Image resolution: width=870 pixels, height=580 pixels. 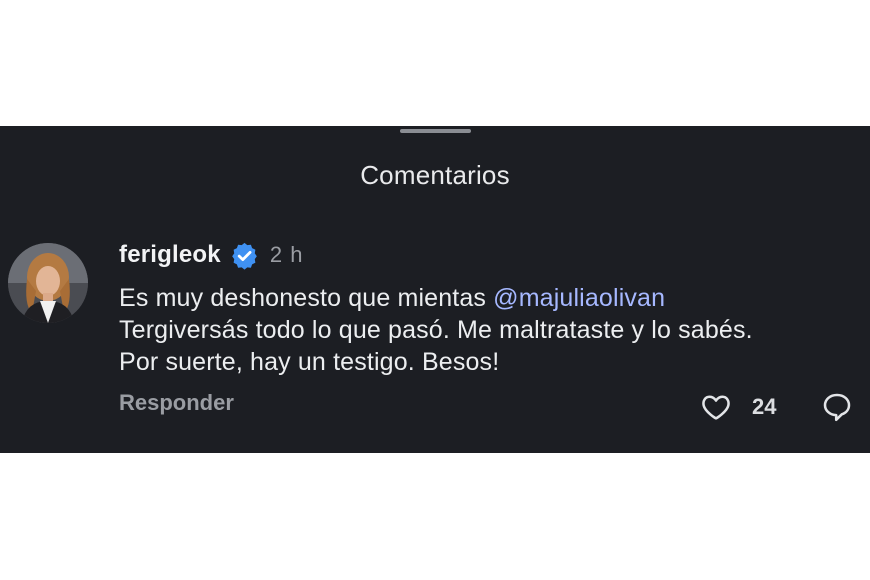 I want to click on avatar-image, so click(x=48, y=283).